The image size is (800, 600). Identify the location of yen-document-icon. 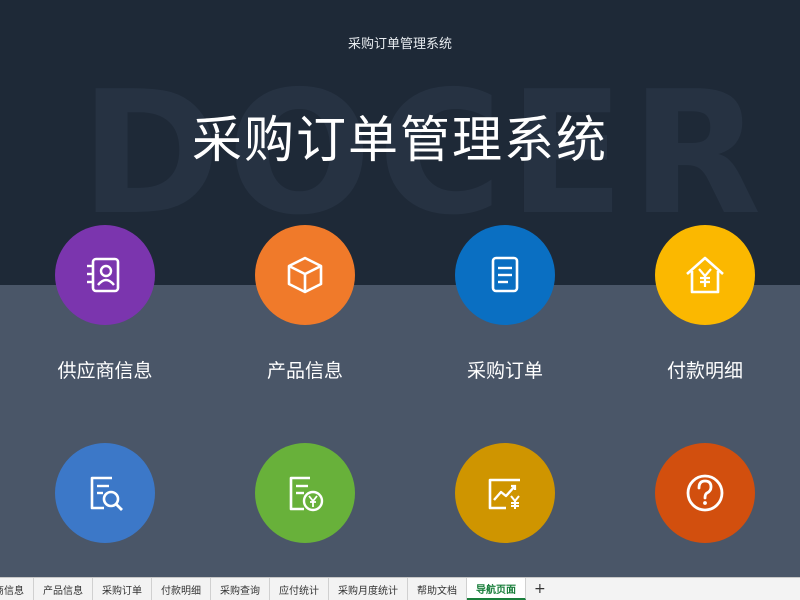
(306, 494).